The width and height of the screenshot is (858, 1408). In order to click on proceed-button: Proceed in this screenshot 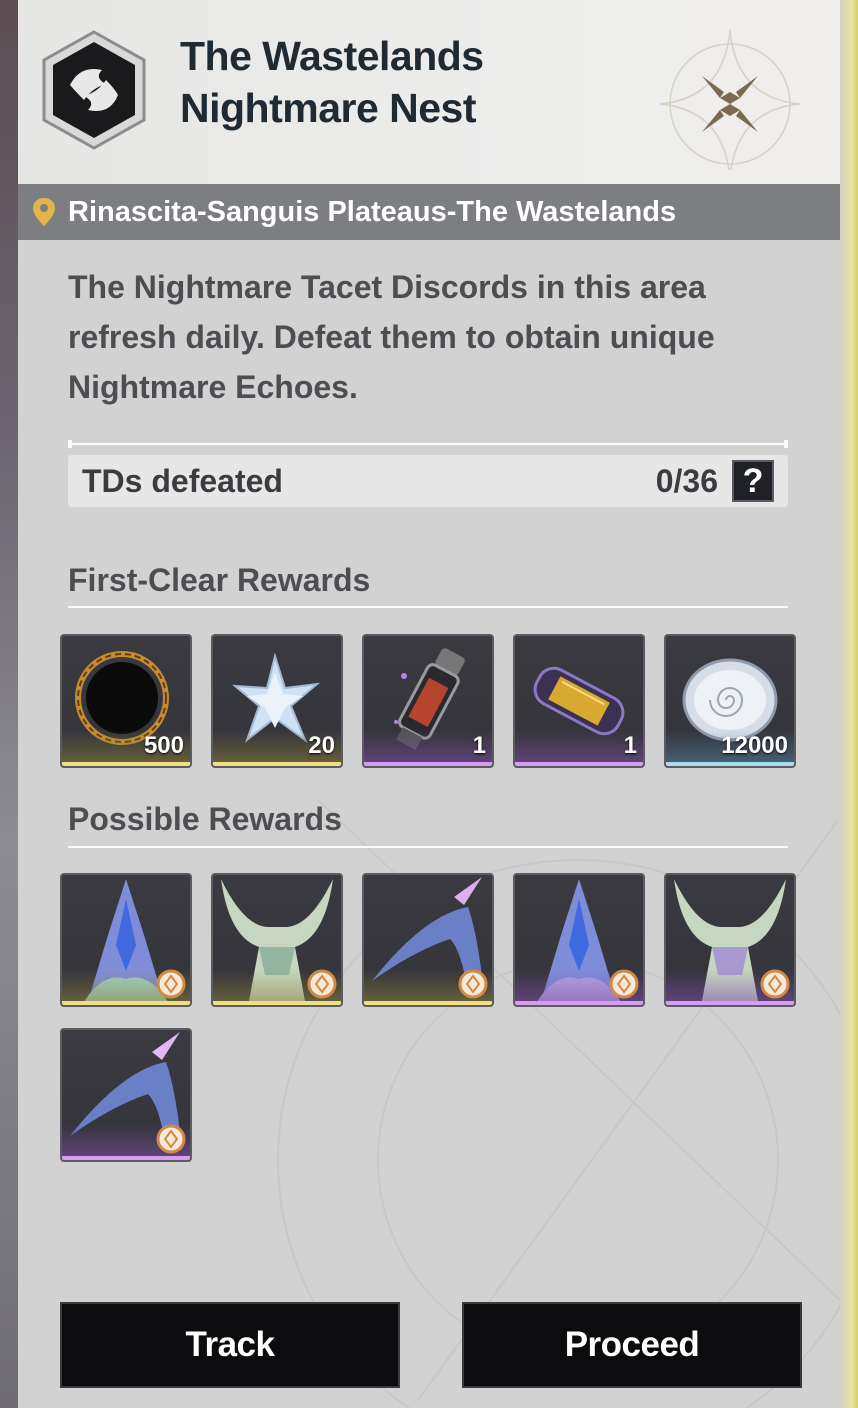, I will do `click(632, 1345)`.